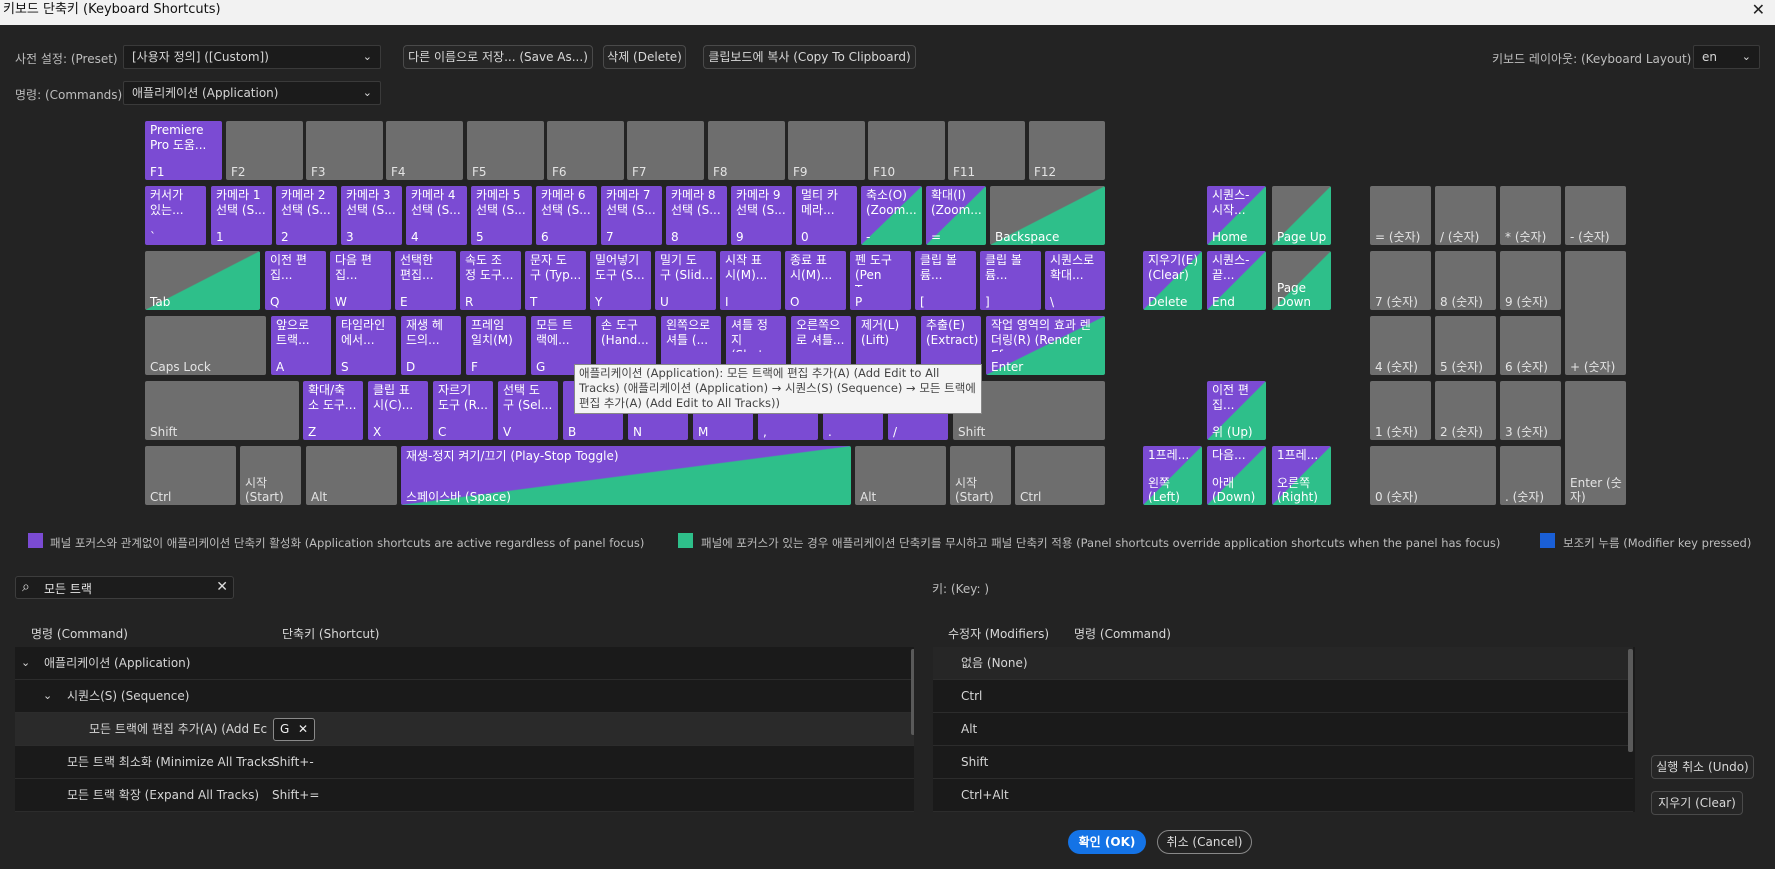 This screenshot has width=1775, height=869. Describe the element at coordinates (900, 475) in the screenshot. I see `key-ralt: Alt` at that location.